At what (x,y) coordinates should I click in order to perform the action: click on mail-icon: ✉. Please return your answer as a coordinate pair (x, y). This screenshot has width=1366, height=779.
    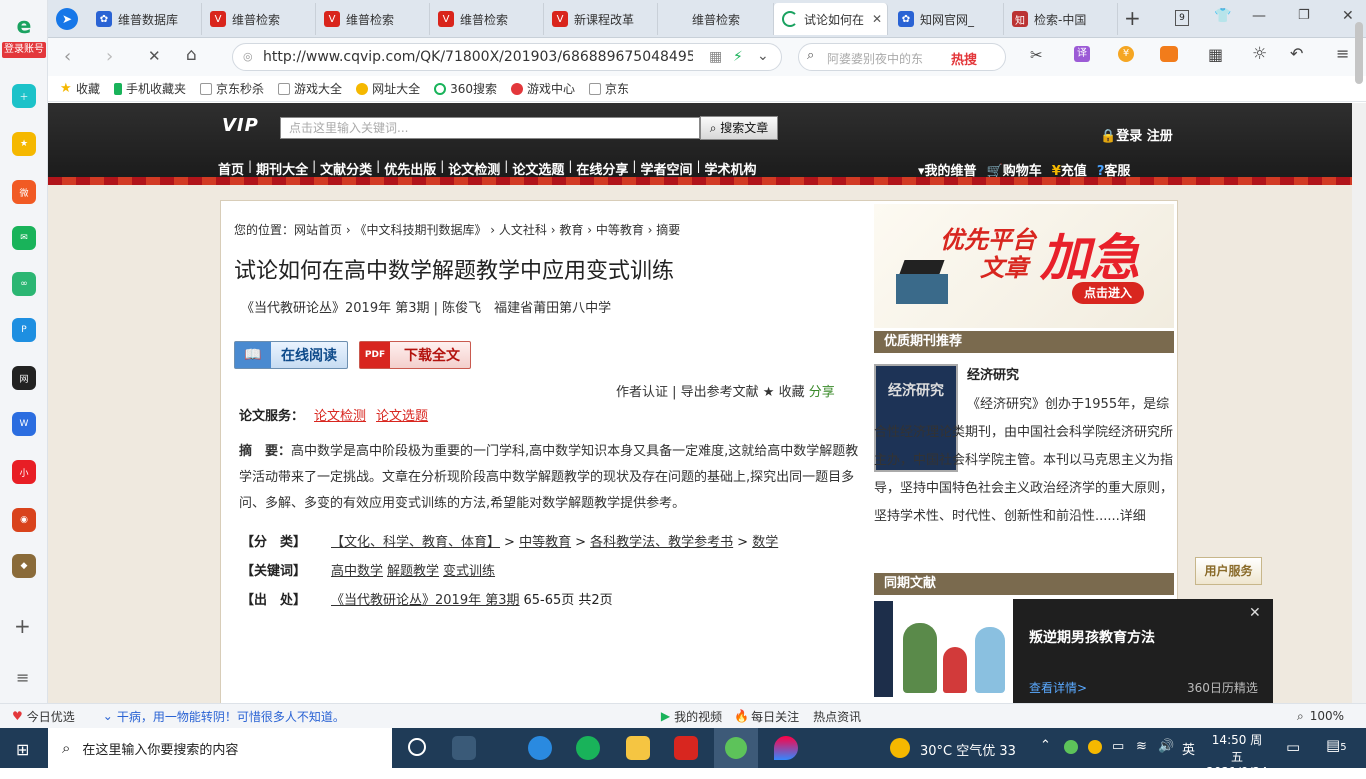
    Looking at the image, I should click on (24, 238).